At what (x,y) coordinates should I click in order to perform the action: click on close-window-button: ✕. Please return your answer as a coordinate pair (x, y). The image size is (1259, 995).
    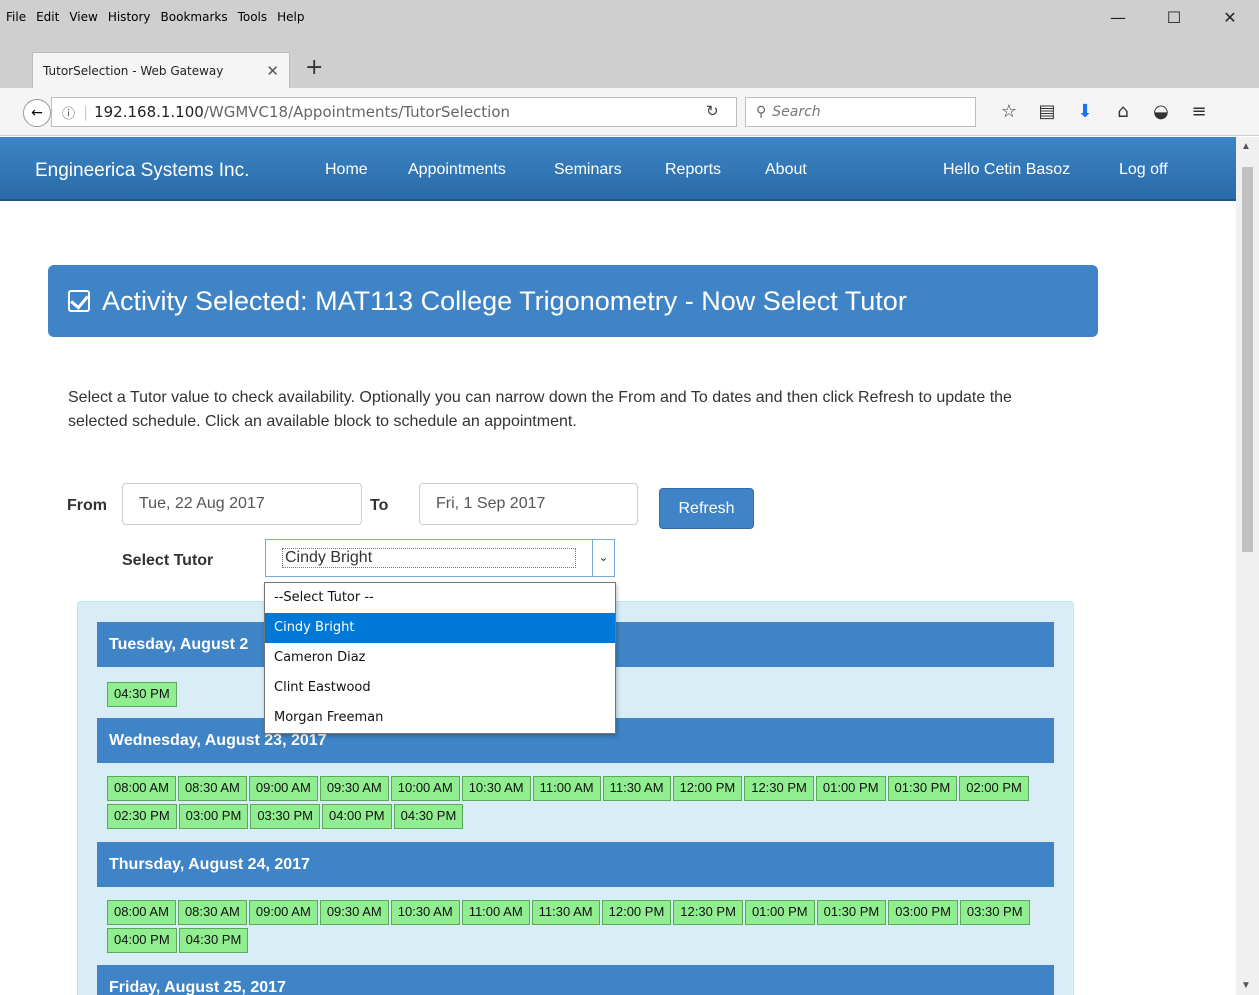
    Looking at the image, I should click on (1230, 17).